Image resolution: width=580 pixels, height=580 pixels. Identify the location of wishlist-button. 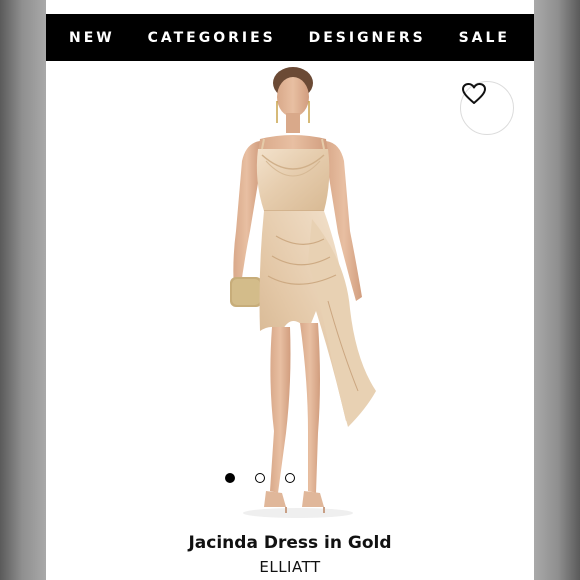
(487, 108).